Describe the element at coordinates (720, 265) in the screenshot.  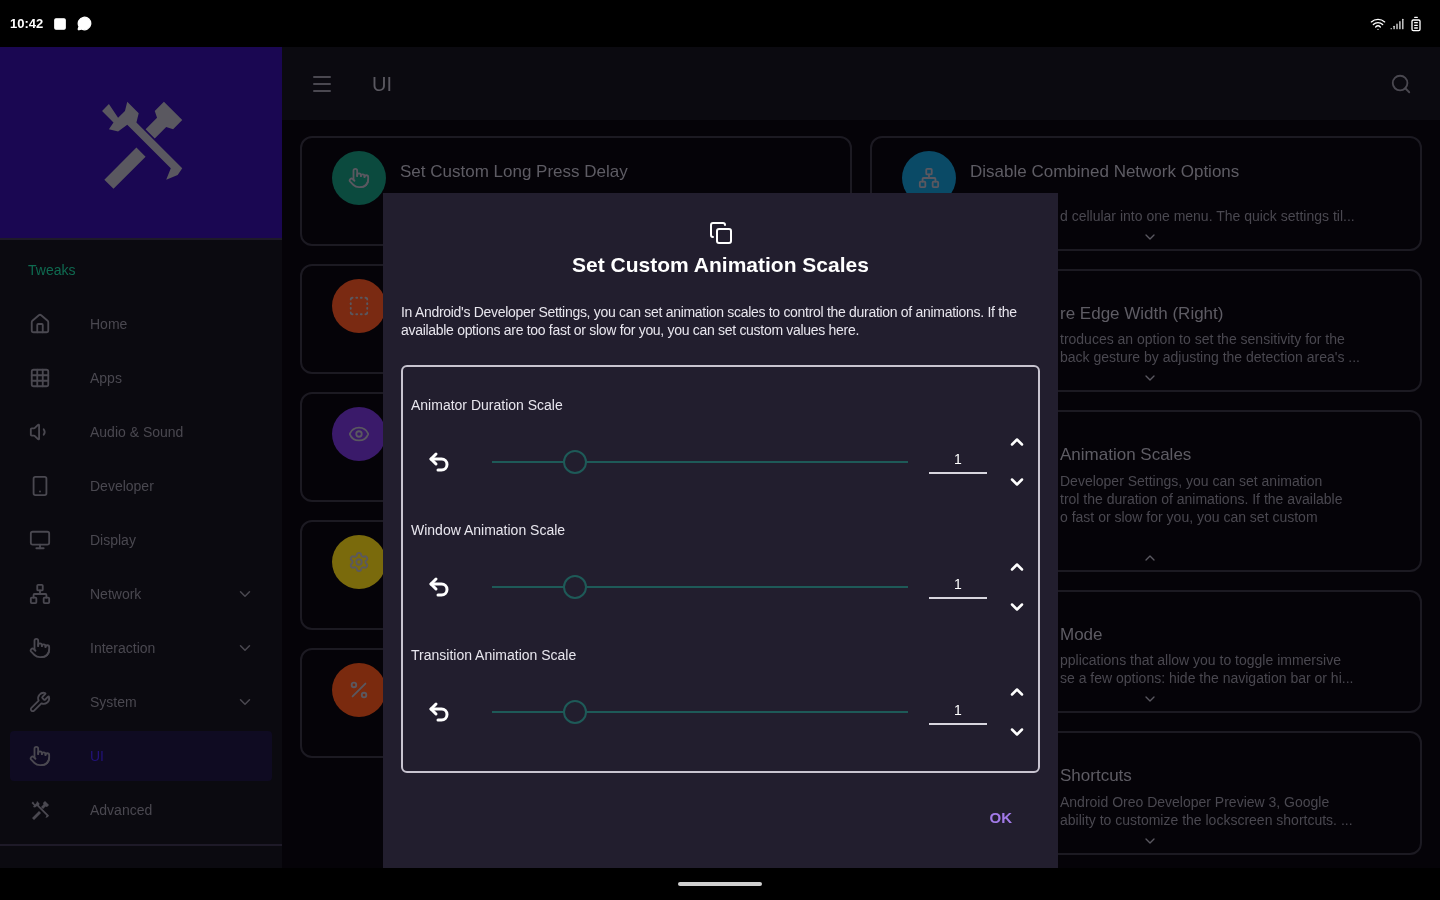
I see `dialog-title: Set Custom Animation Scales` at that location.